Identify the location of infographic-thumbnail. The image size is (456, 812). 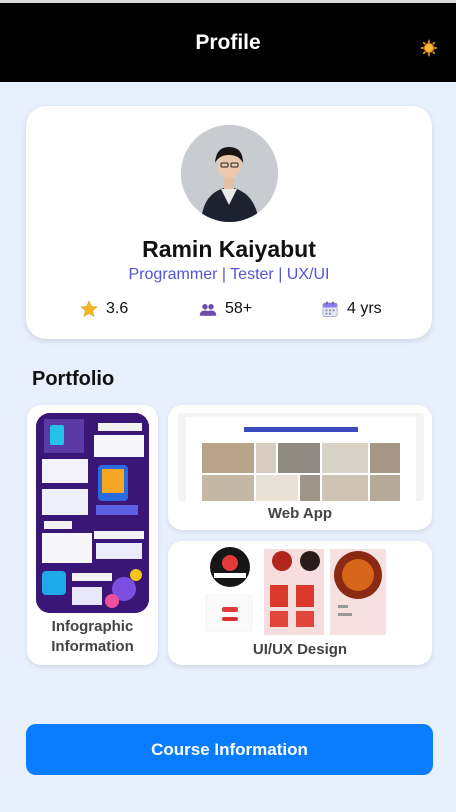
(92, 513).